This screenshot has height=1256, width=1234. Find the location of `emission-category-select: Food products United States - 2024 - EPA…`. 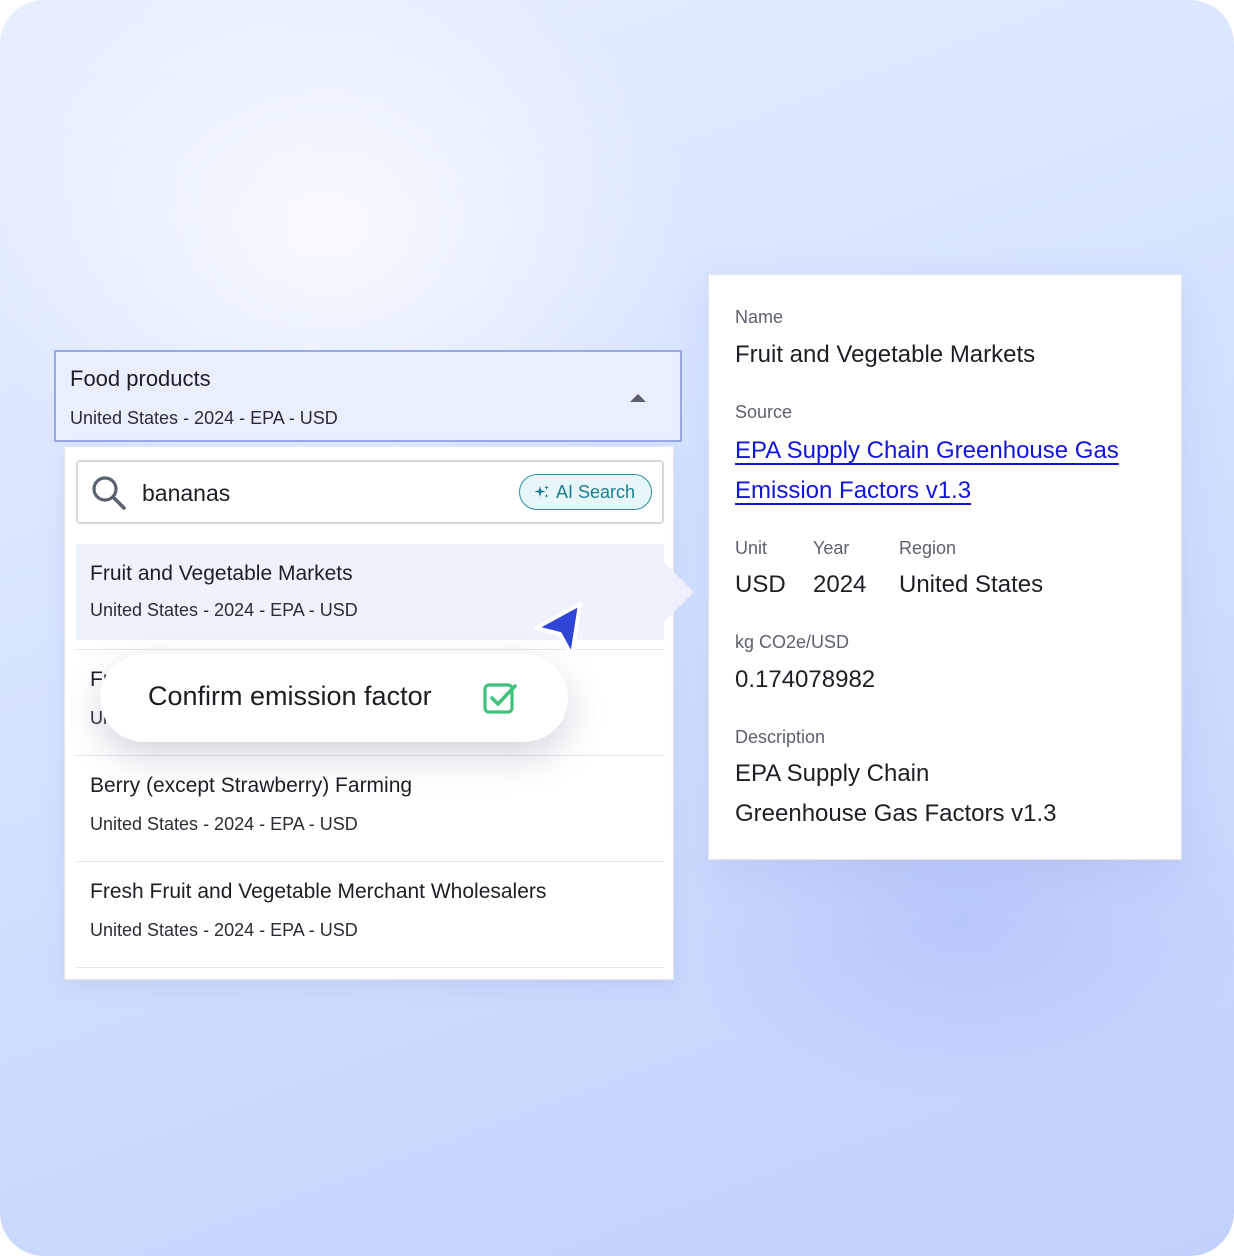

emission-category-select: Food products United States - 2024 - EPA… is located at coordinates (368, 396).